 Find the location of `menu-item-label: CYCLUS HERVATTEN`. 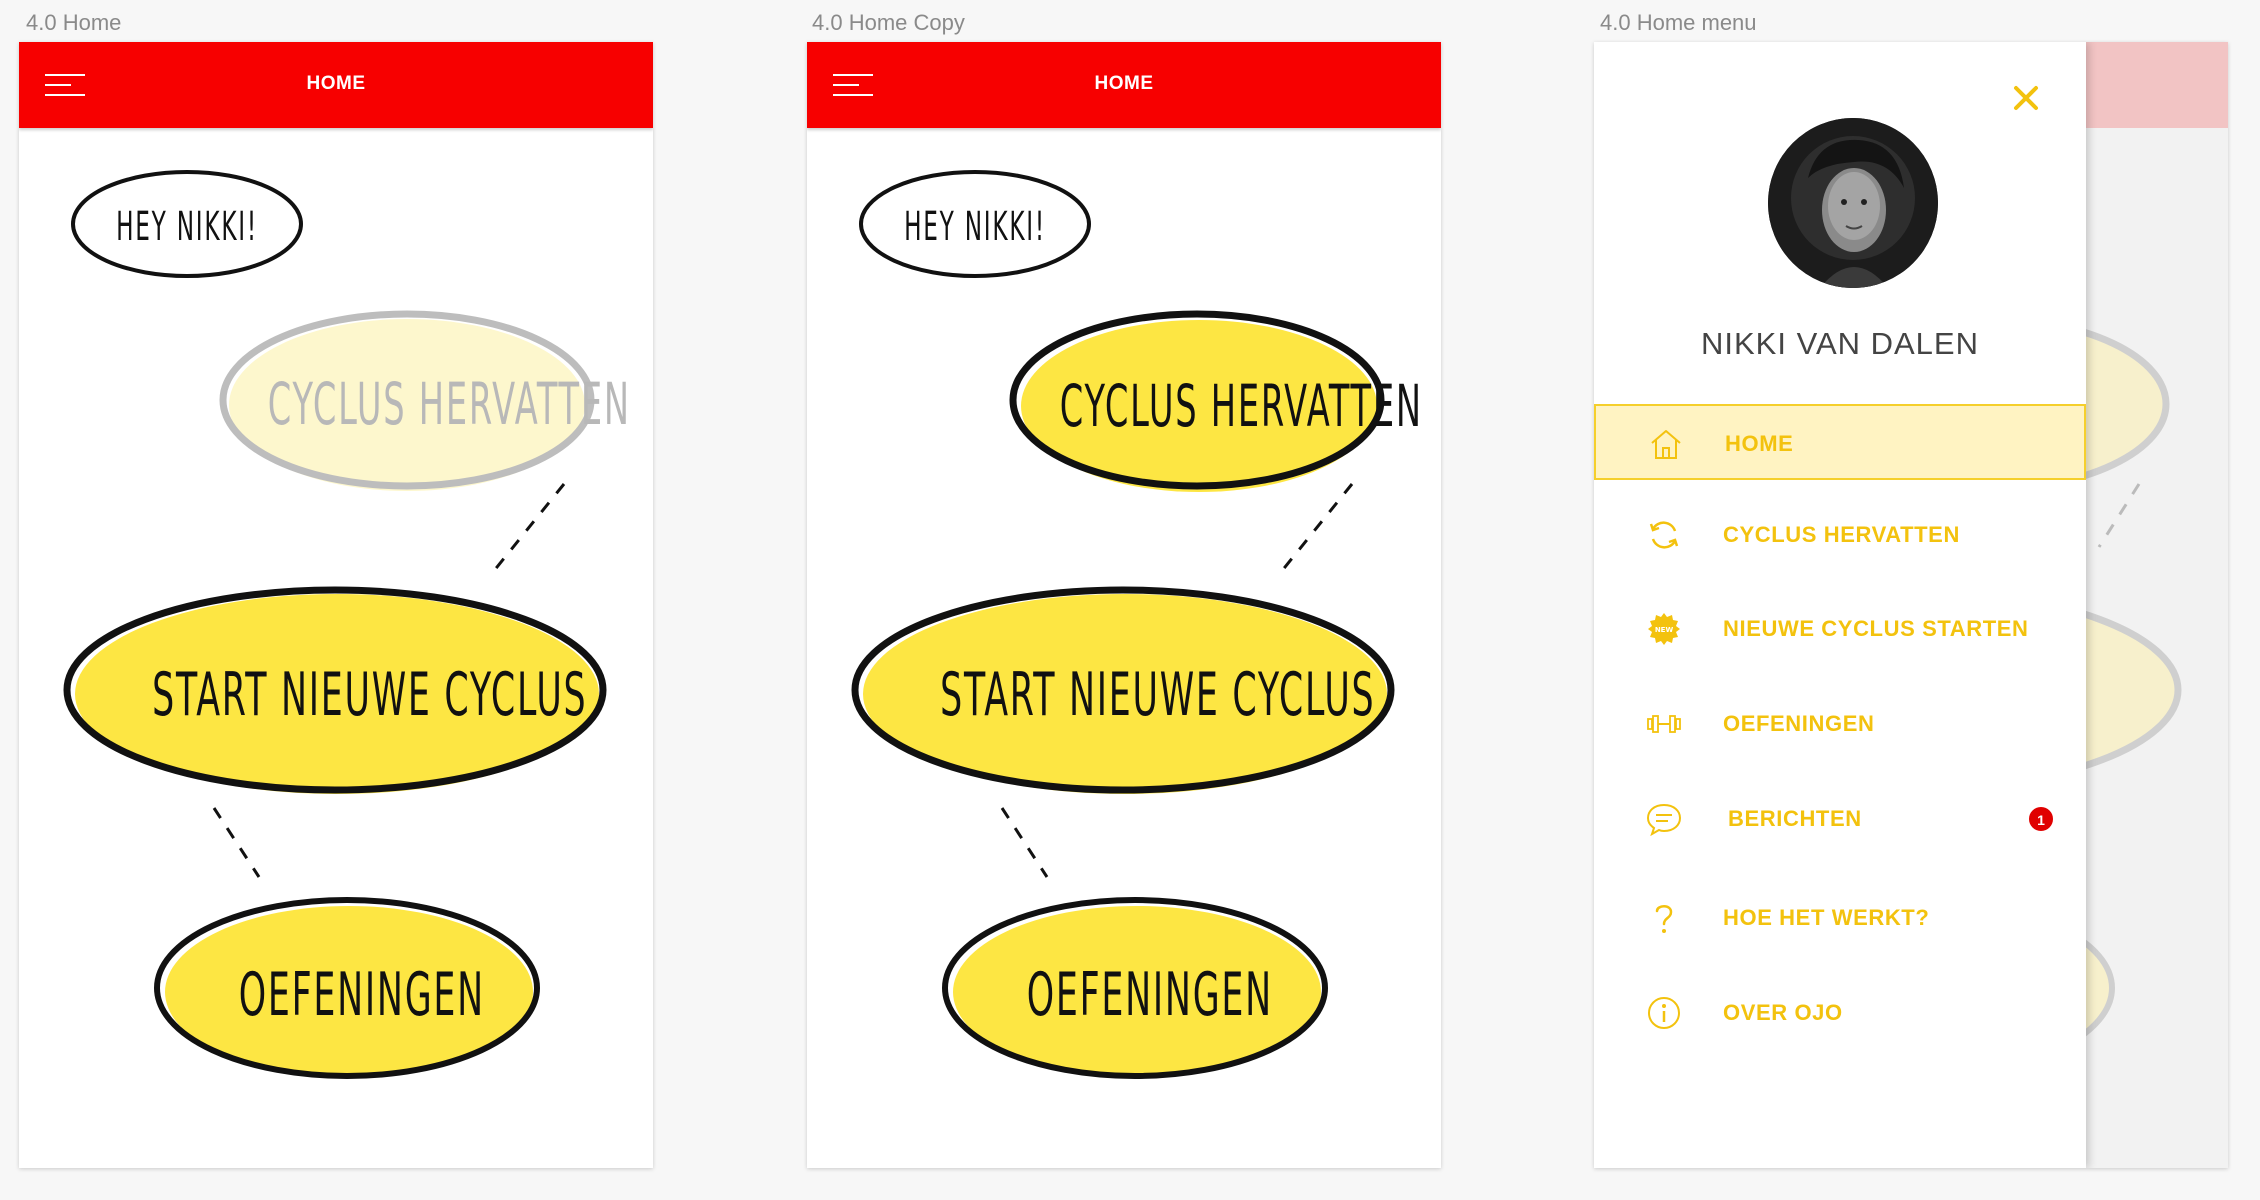

menu-item-label: CYCLUS HERVATTEN is located at coordinates (1841, 534).